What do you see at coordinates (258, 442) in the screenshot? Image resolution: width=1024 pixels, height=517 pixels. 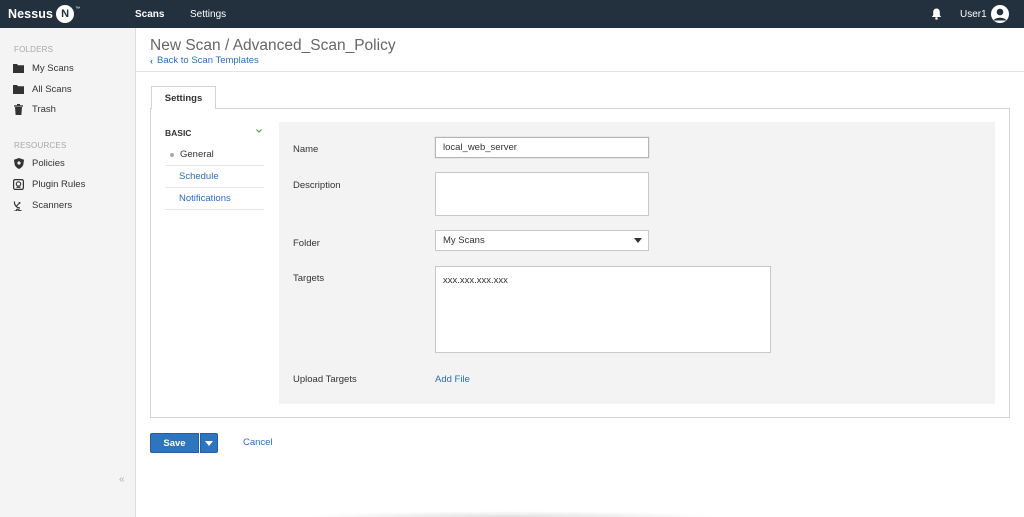 I see `cancel-link: Cancel` at bounding box center [258, 442].